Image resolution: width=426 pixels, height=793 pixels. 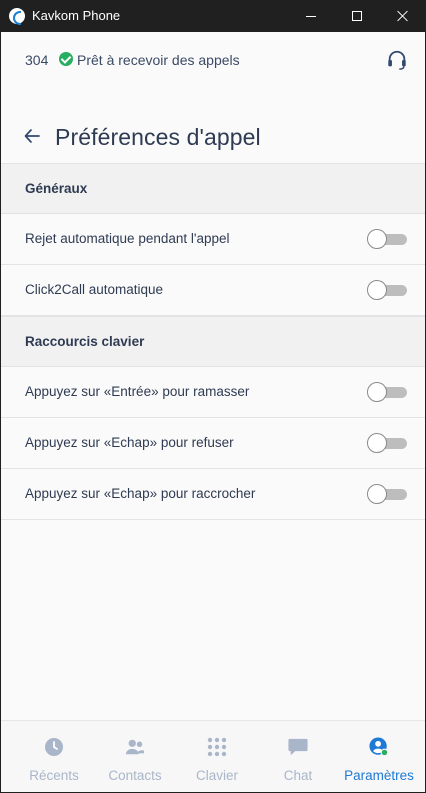 I want to click on nav-label: Récents, so click(x=54, y=775).